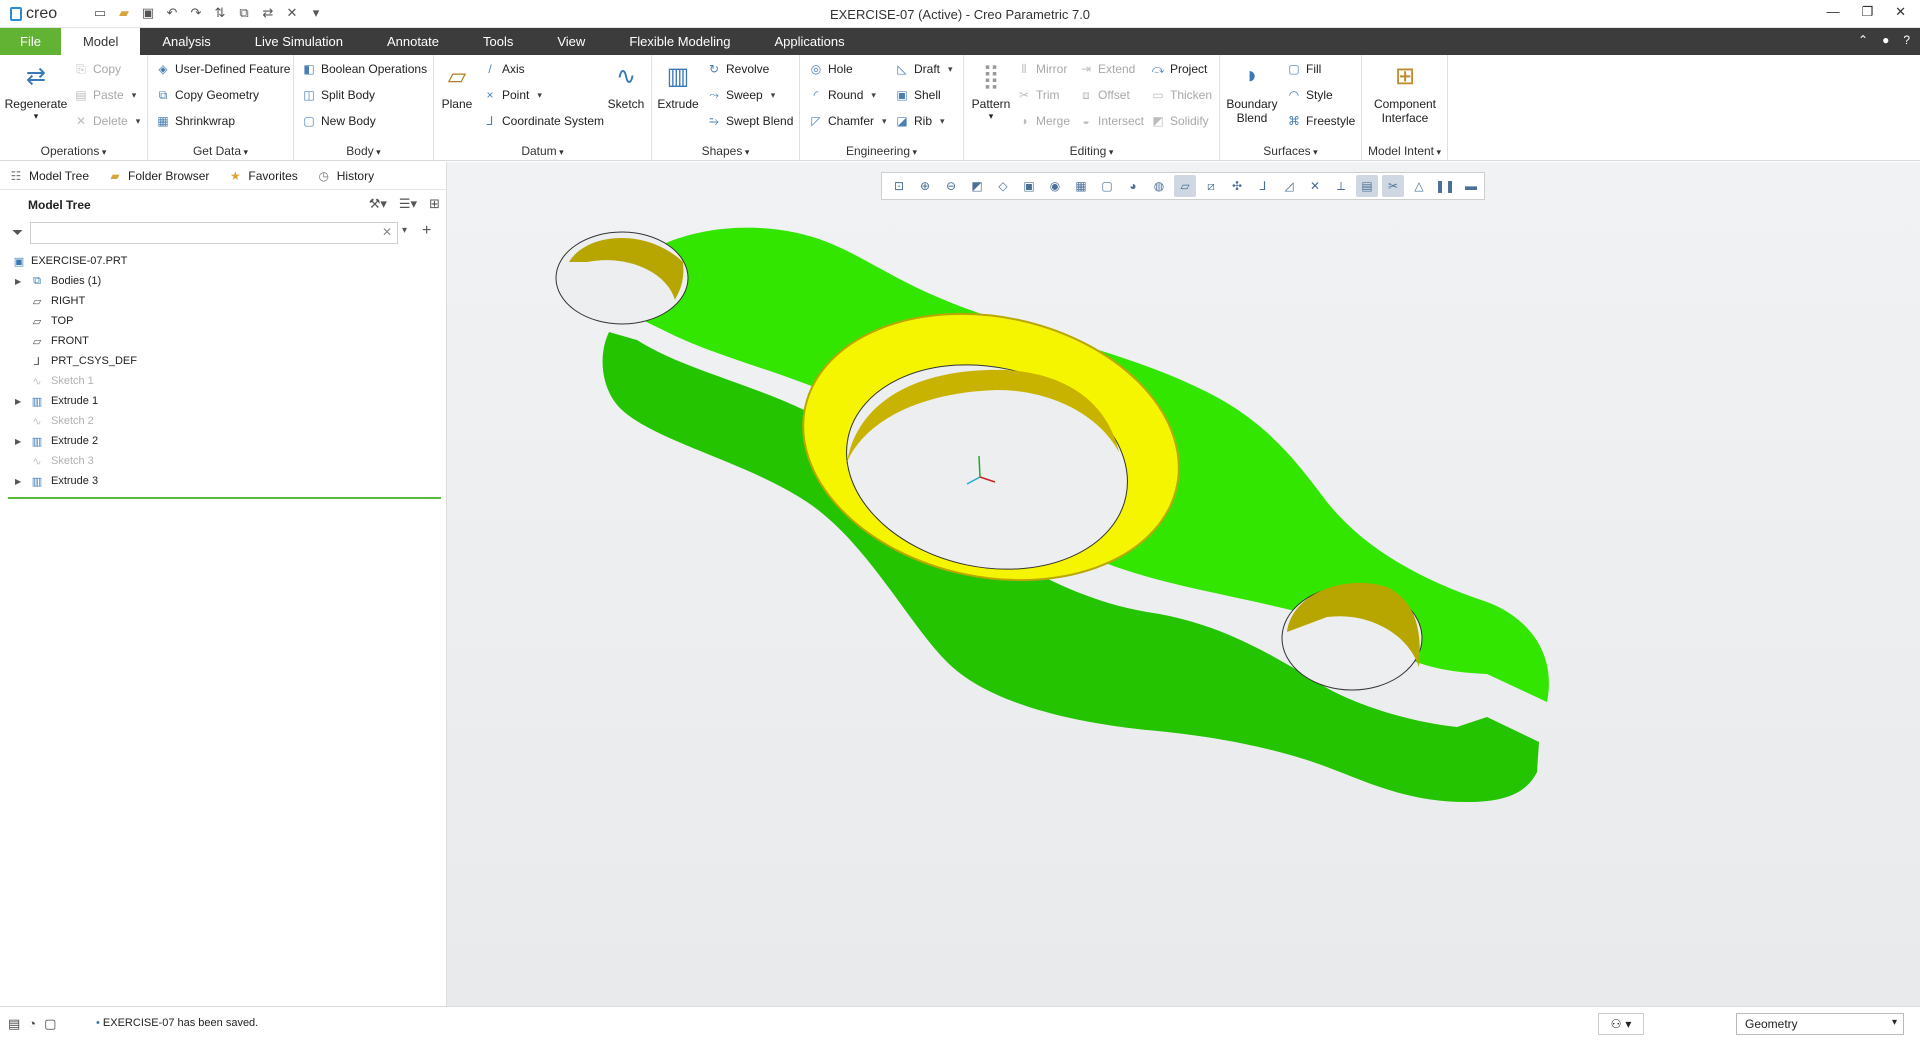 The image size is (1920, 1040). I want to click on extend-button: ⇥ Extend, so click(1106, 69).